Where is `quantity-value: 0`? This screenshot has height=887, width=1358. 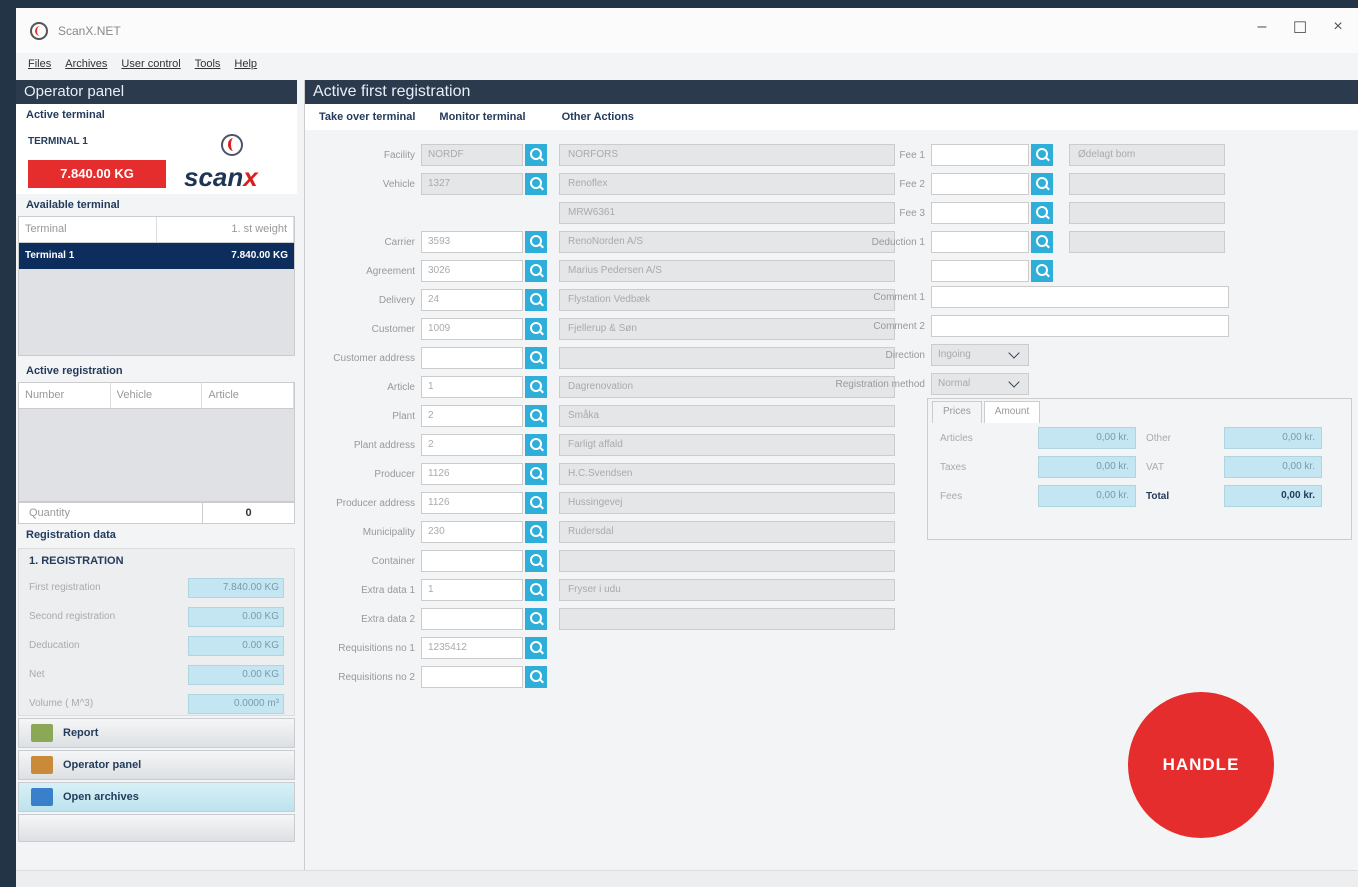
quantity-value: 0 is located at coordinates (248, 513).